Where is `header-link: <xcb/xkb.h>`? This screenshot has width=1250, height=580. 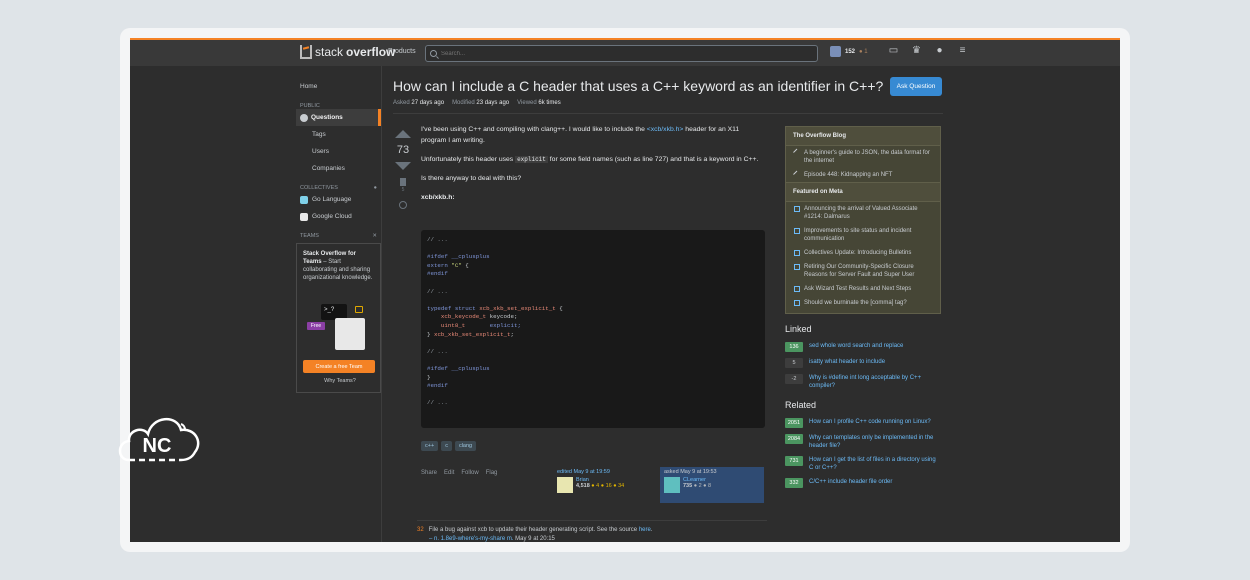 header-link: <xcb/xkb.h> is located at coordinates (665, 129).